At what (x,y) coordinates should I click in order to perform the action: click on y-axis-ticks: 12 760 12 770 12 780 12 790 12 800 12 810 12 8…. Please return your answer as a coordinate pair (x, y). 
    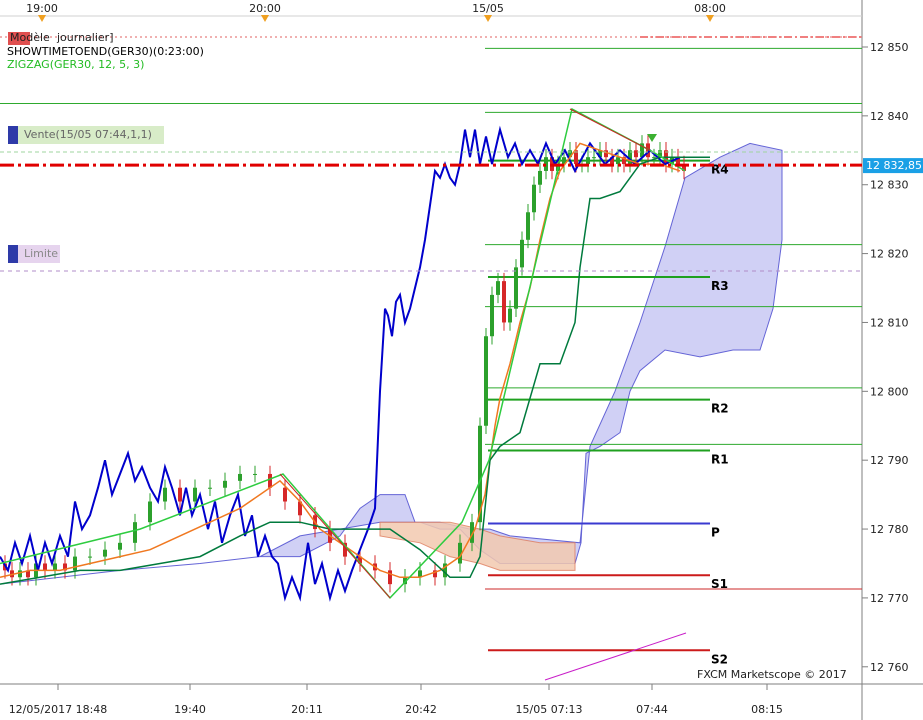
    Looking at the image, I should click on (885, 357).